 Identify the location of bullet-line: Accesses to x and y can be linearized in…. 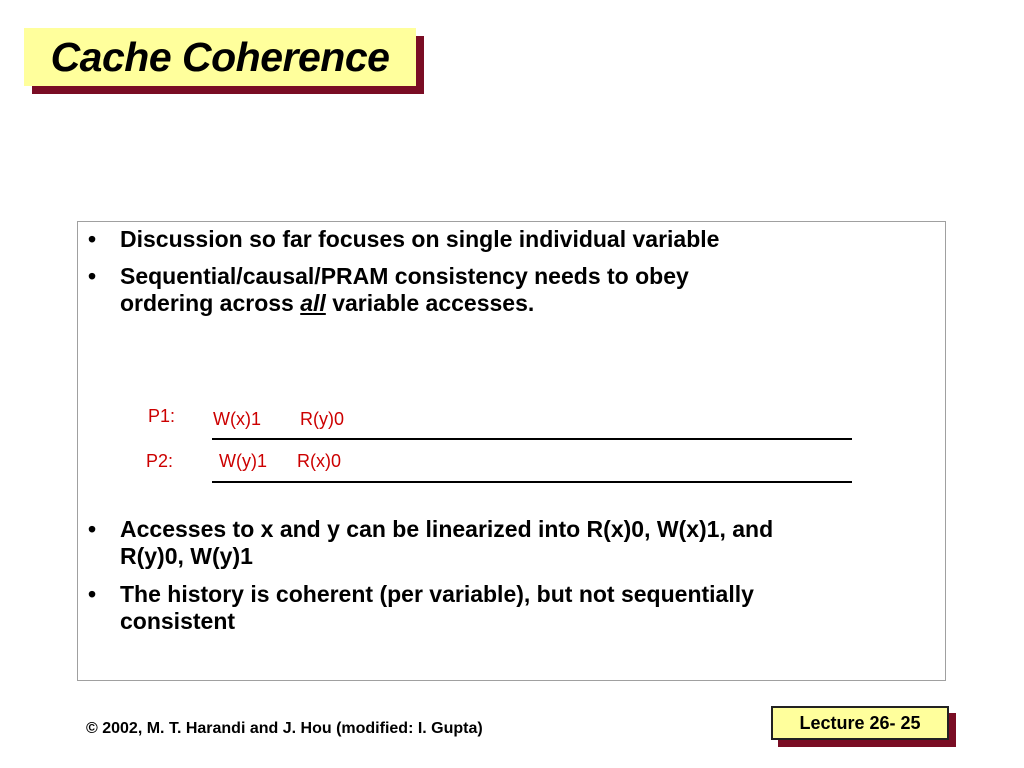
(447, 529).